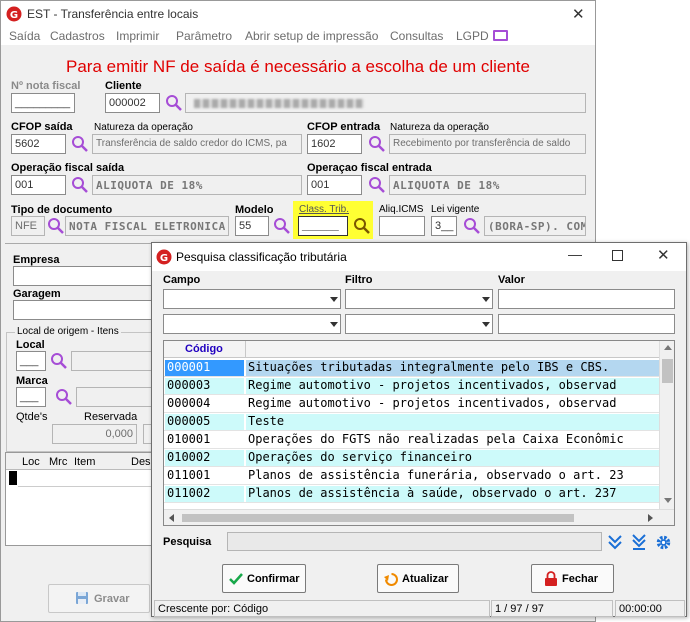  What do you see at coordinates (439, 127) in the screenshot?
I see `natureza-entrada-label: Natureza da operação` at bounding box center [439, 127].